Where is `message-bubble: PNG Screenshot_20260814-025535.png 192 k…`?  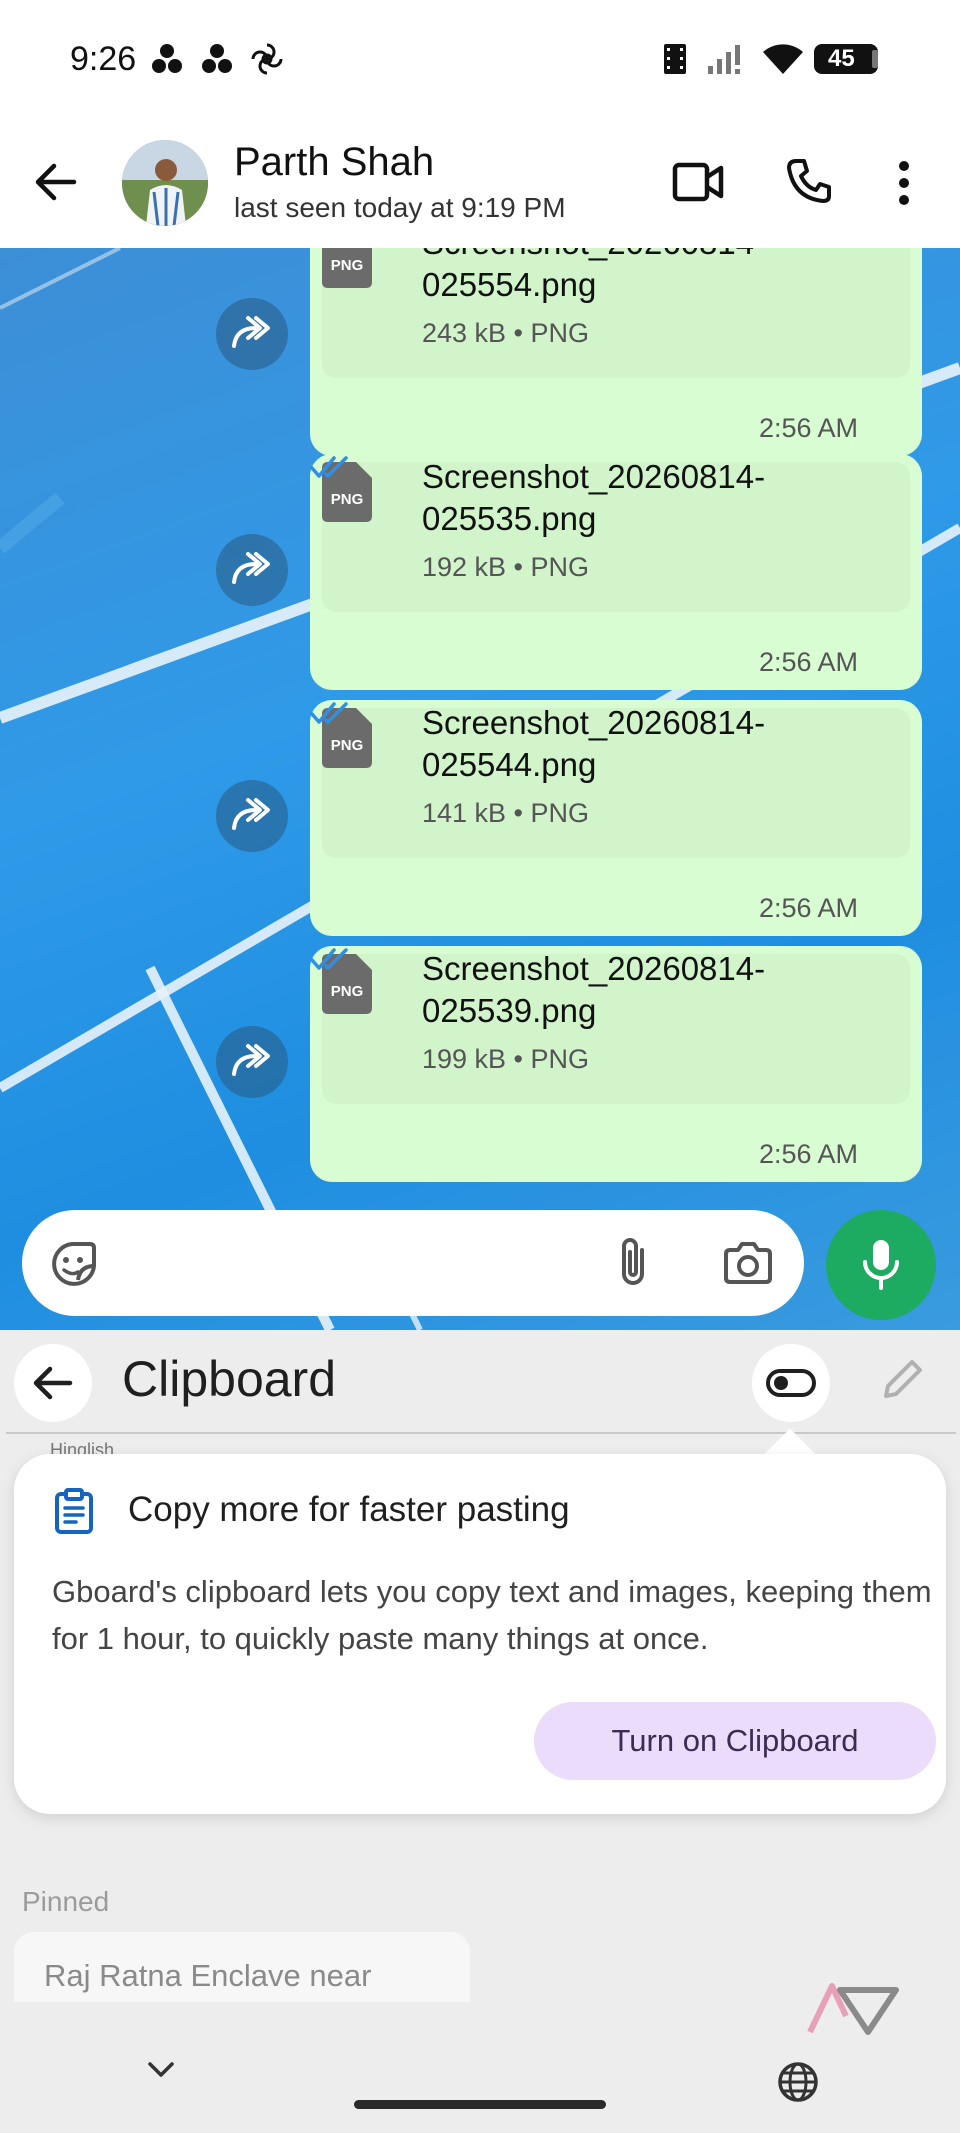
message-bubble: PNG Screenshot_20260814-025535.png 192 k… is located at coordinates (616, 572).